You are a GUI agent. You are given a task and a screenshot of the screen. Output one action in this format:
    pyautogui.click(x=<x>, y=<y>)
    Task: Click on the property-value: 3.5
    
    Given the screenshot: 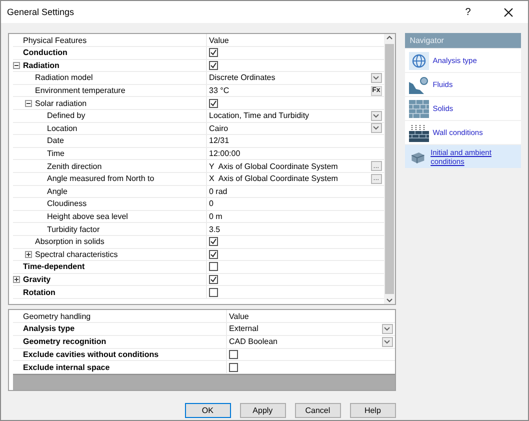 What is the action you would take?
    pyautogui.click(x=215, y=229)
    